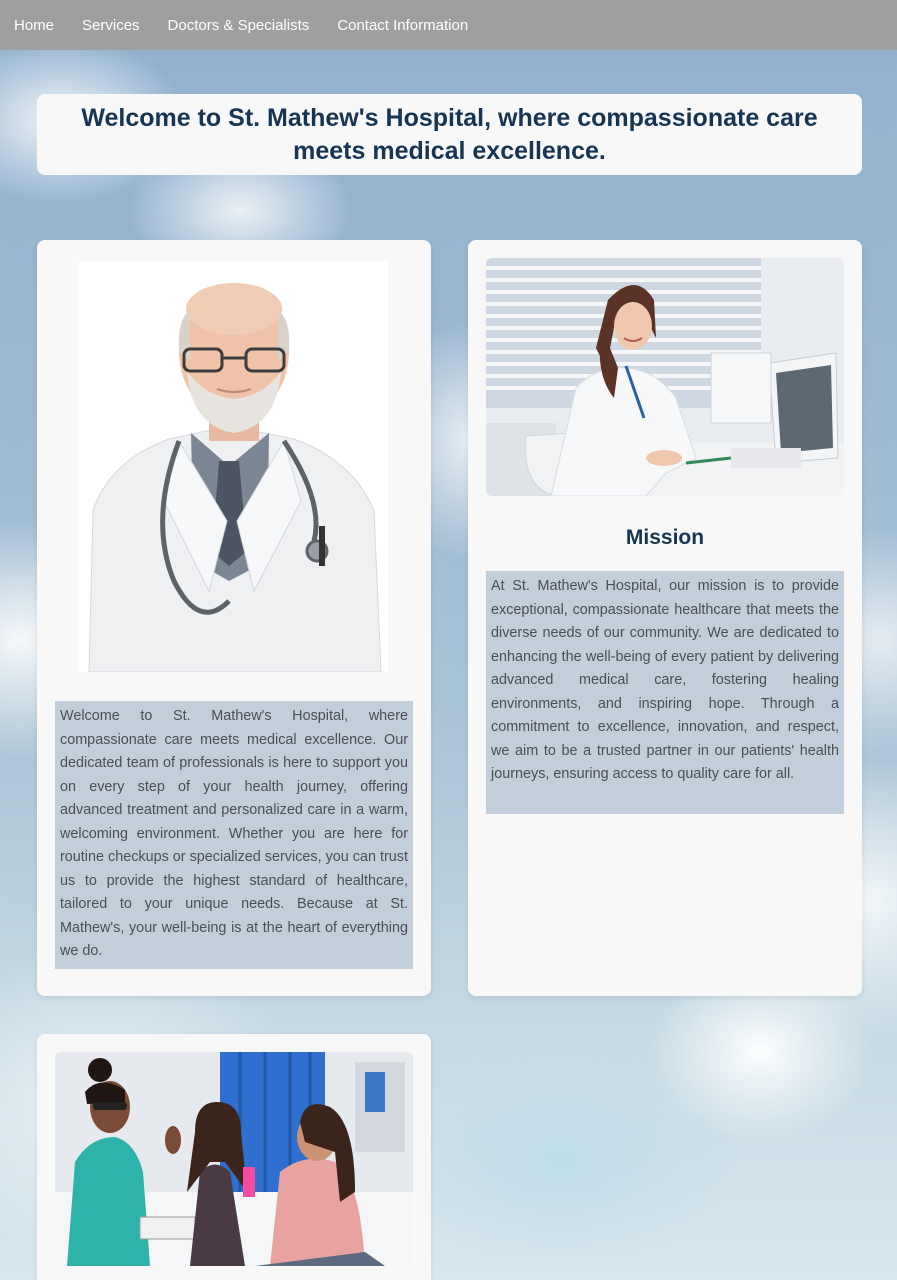  What do you see at coordinates (233, 466) in the screenshot?
I see `senior-doctor-photo` at bounding box center [233, 466].